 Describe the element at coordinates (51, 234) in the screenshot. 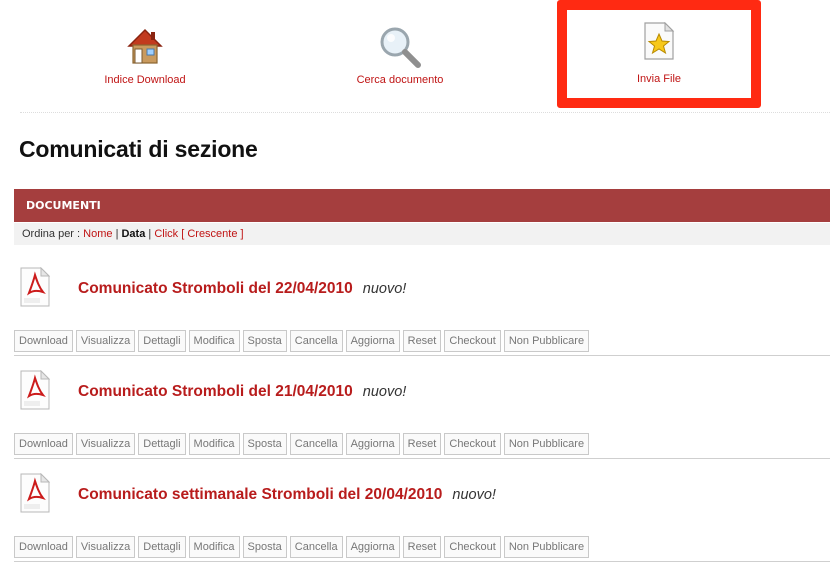

I see `sort-prefix: Ordina per :` at that location.